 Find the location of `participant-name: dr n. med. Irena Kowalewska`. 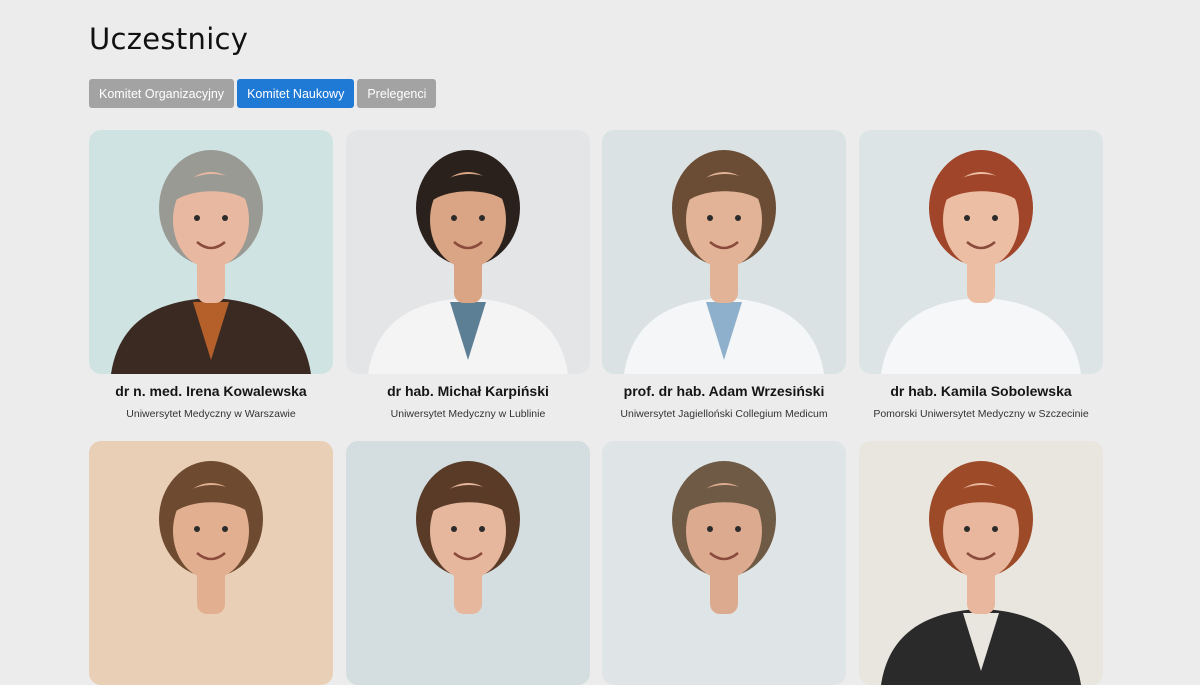

participant-name: dr n. med. Irena Kowalewska is located at coordinates (211, 391).